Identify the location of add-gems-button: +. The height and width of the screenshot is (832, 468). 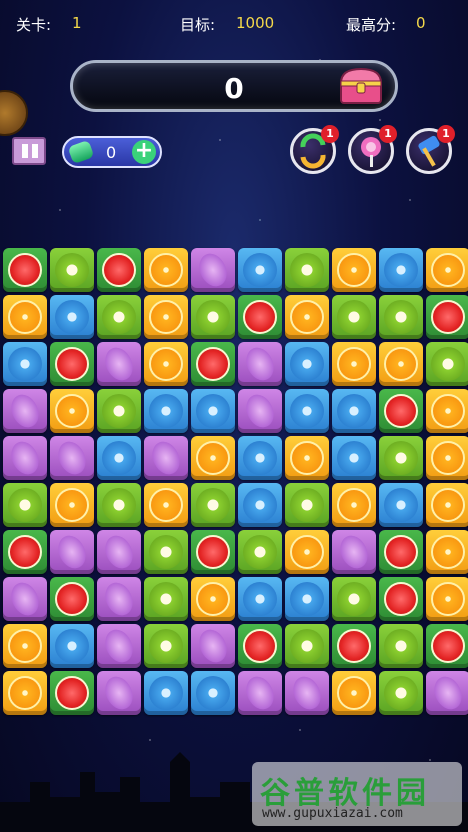
(144, 152).